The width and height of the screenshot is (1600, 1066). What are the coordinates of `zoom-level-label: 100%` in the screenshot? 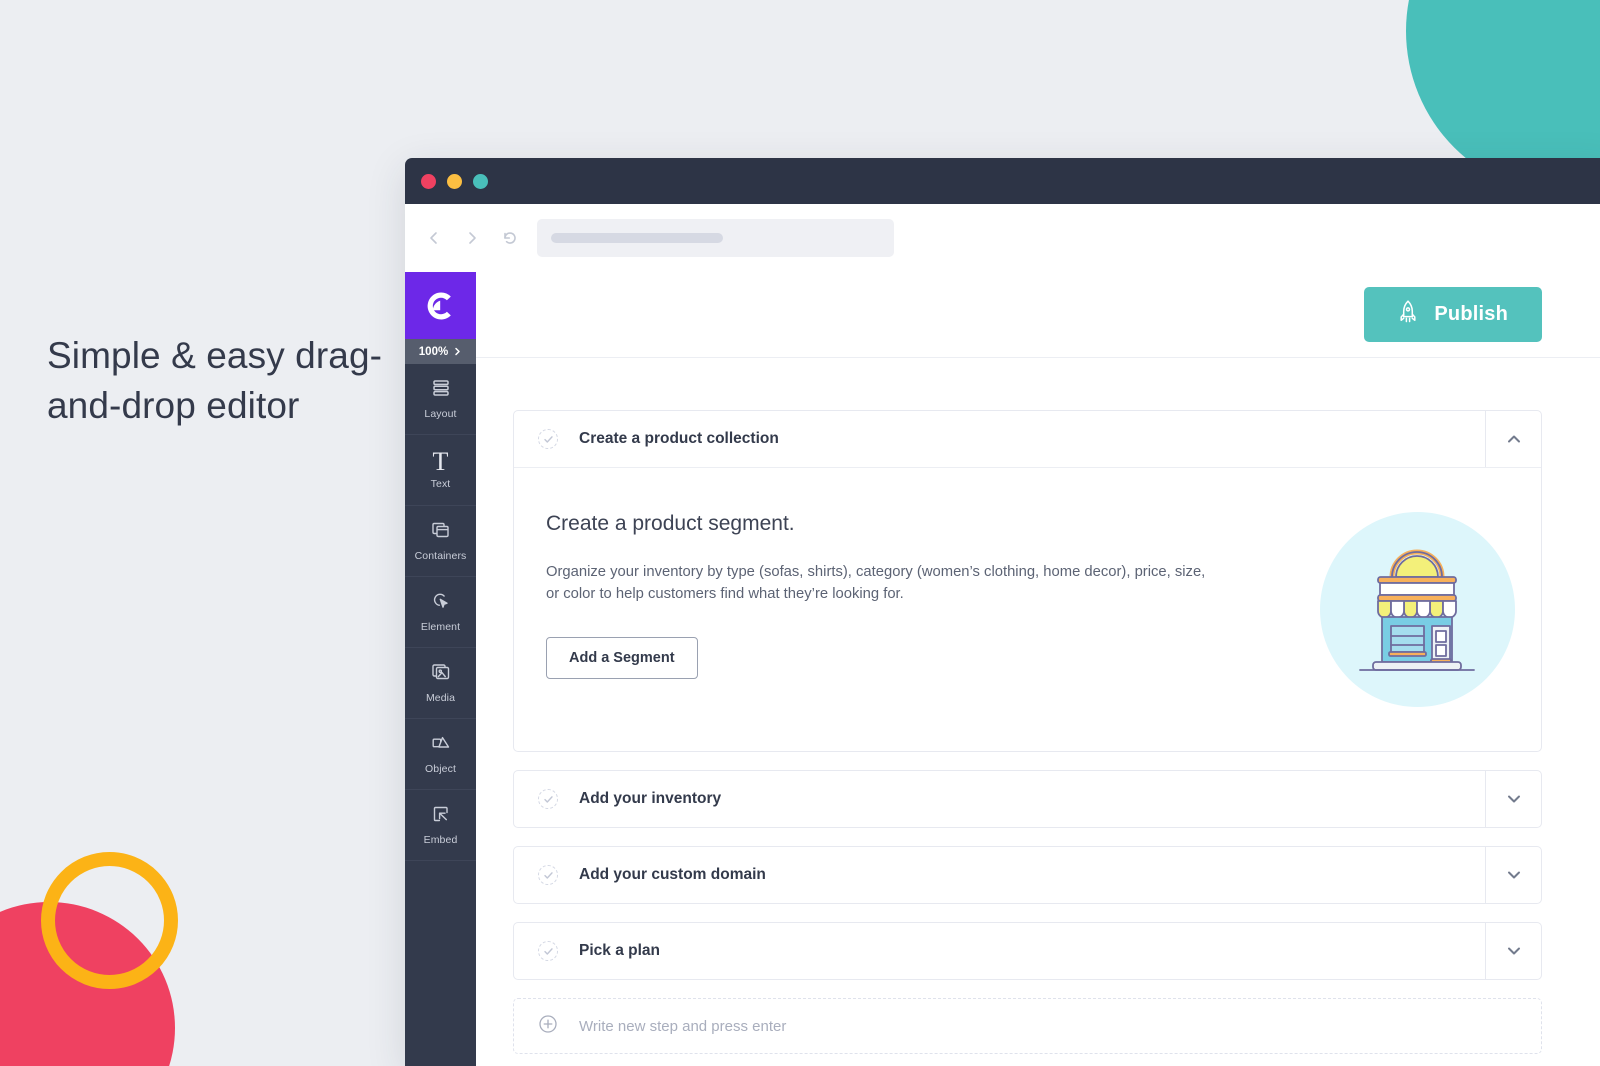 It's located at (433, 351).